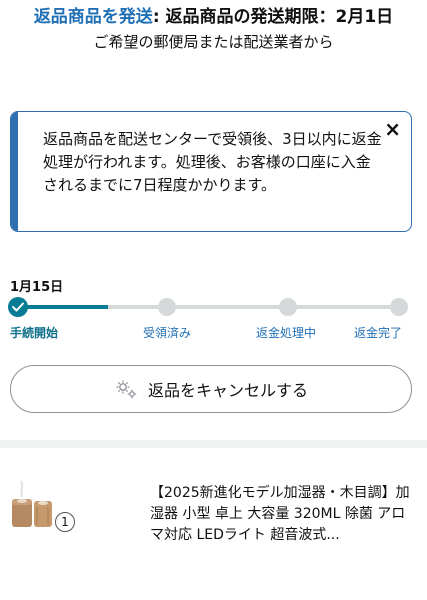 Image resolution: width=427 pixels, height=600 pixels. I want to click on cancel-return-button: 返品をキャンセルする, so click(211, 389).